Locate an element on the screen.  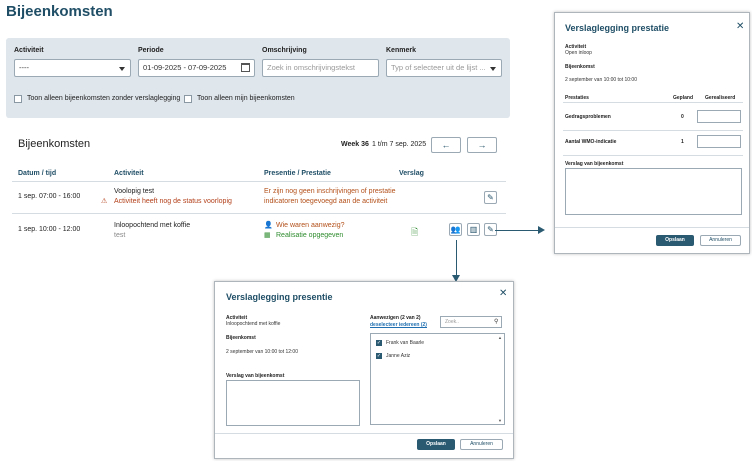
page-title: Bijeenkomsten is located at coordinates (59, 11).